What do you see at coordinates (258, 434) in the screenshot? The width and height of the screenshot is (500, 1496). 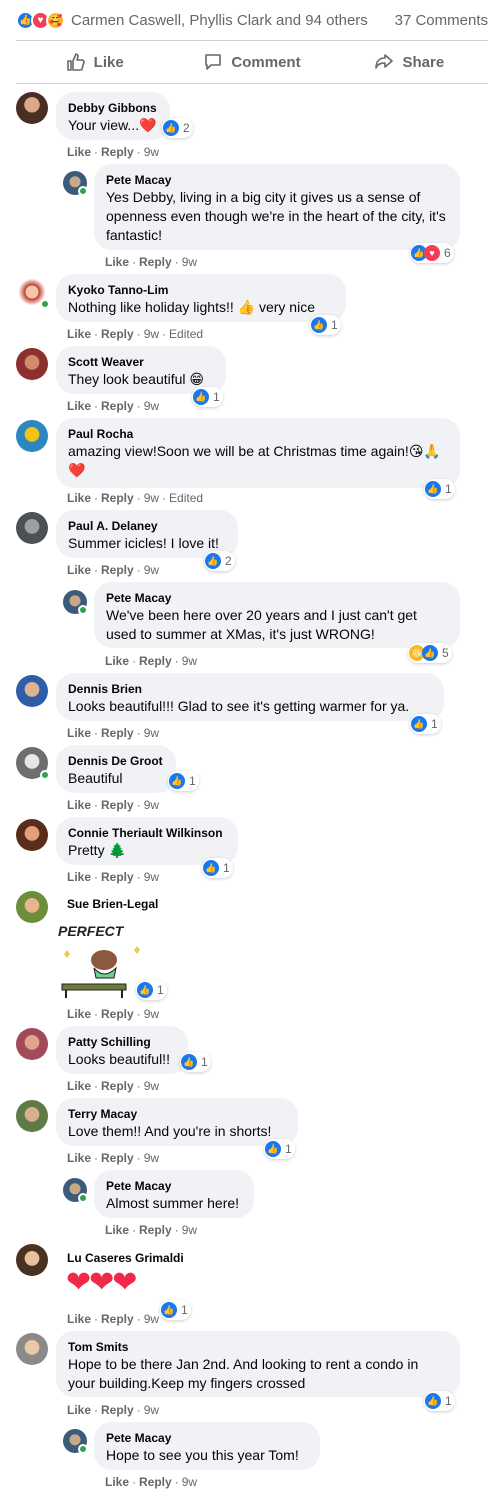 I see `comment-author: Paul Rocha` at bounding box center [258, 434].